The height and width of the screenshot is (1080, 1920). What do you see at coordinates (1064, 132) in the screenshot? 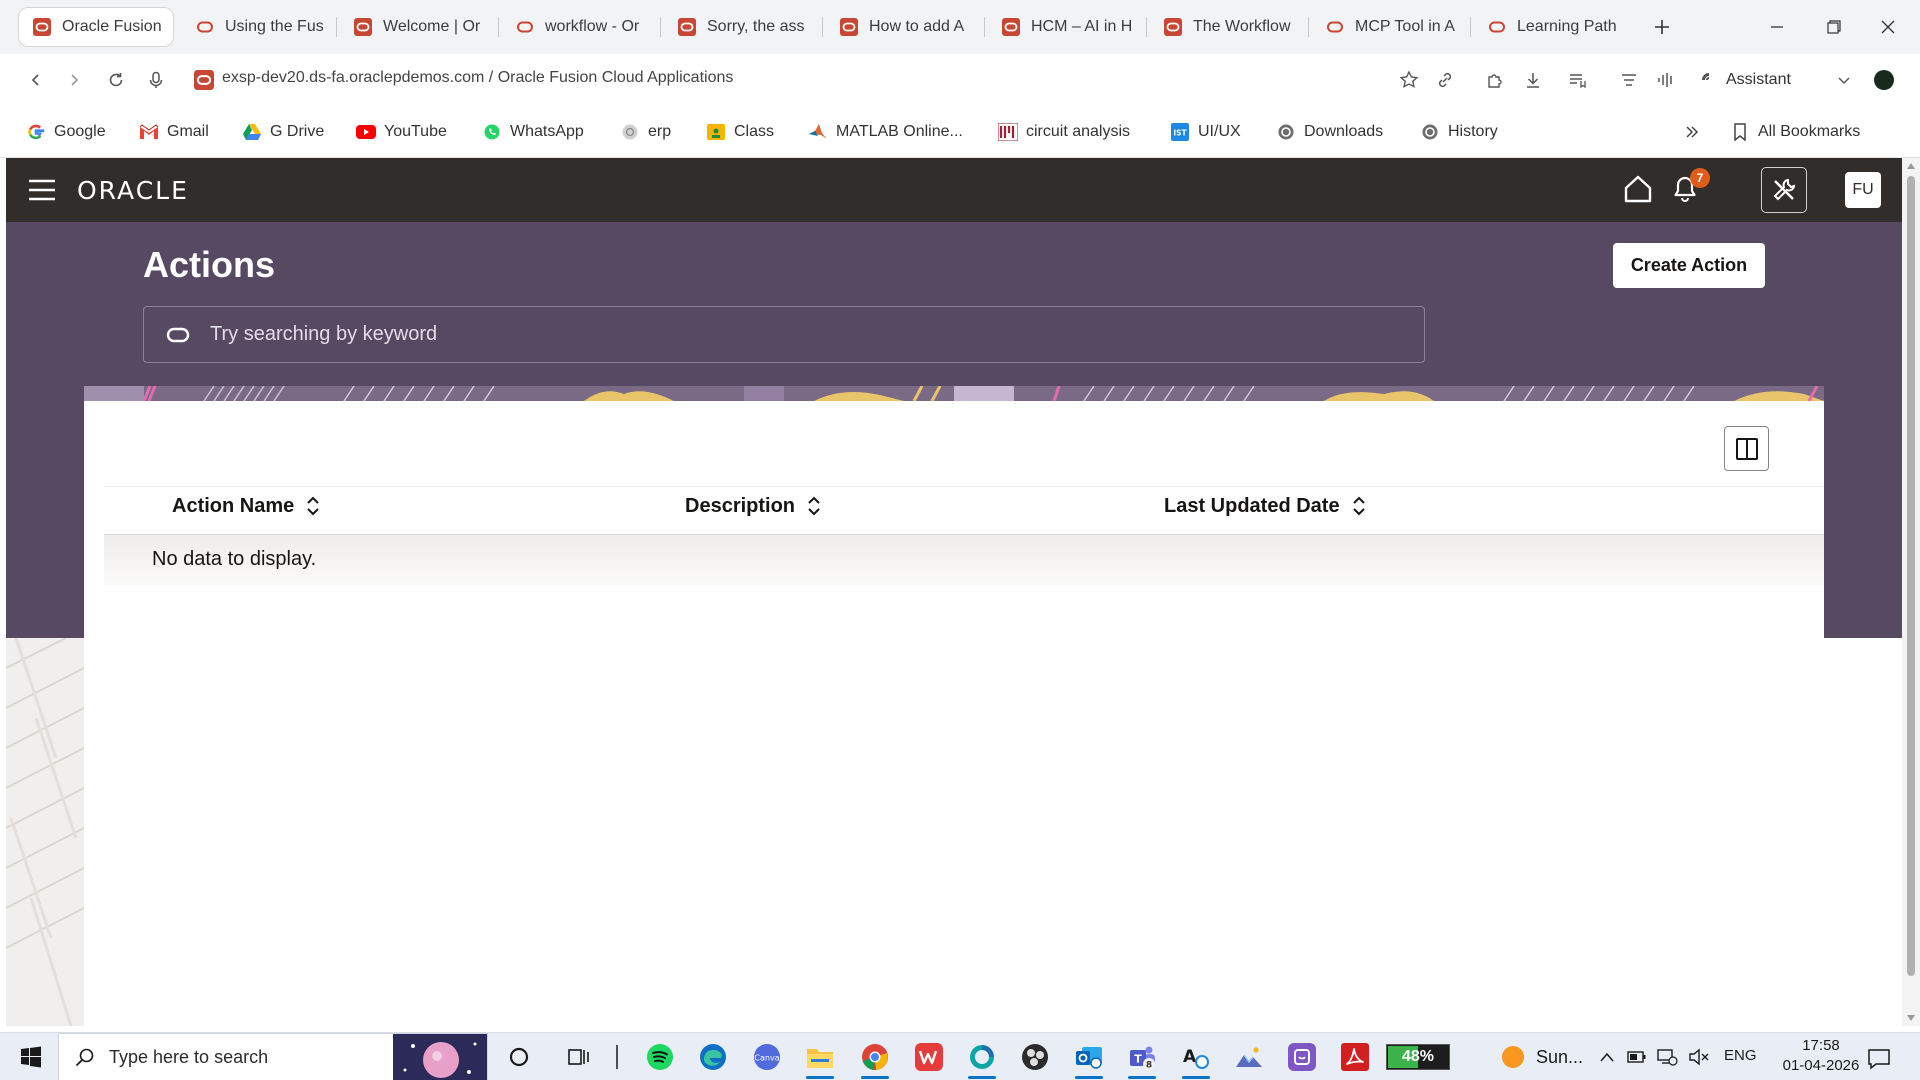
I see `bookmark-circuit-analysis: circuit analysis` at bounding box center [1064, 132].